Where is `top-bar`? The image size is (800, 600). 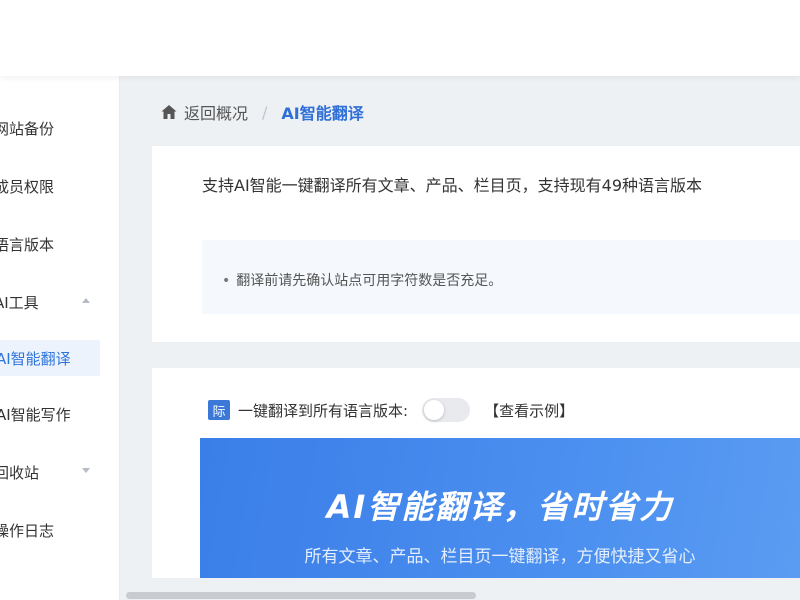 top-bar is located at coordinates (400, 38).